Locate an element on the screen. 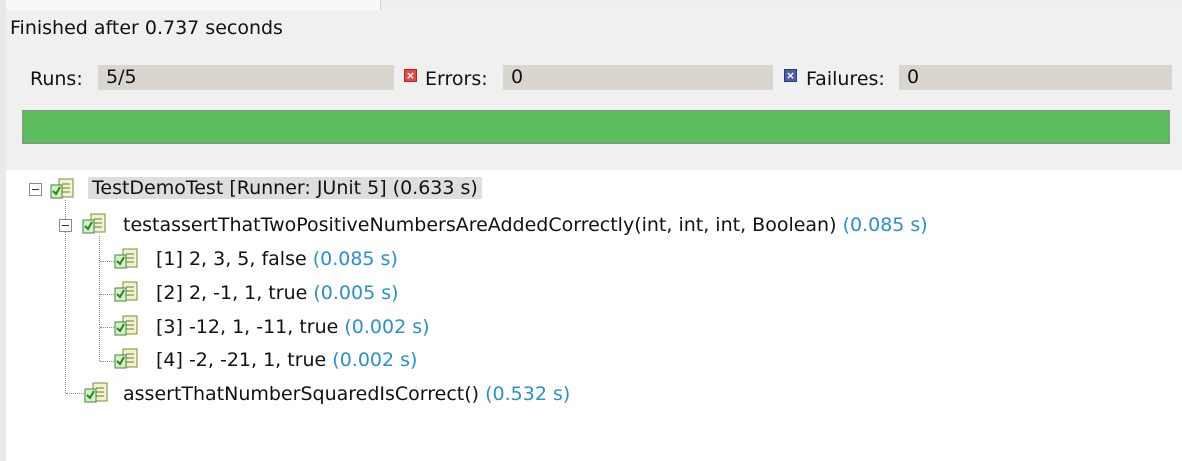  tree-node-case: [4] -2, -21, 1, true (0.002 s) is located at coordinates (286, 360).